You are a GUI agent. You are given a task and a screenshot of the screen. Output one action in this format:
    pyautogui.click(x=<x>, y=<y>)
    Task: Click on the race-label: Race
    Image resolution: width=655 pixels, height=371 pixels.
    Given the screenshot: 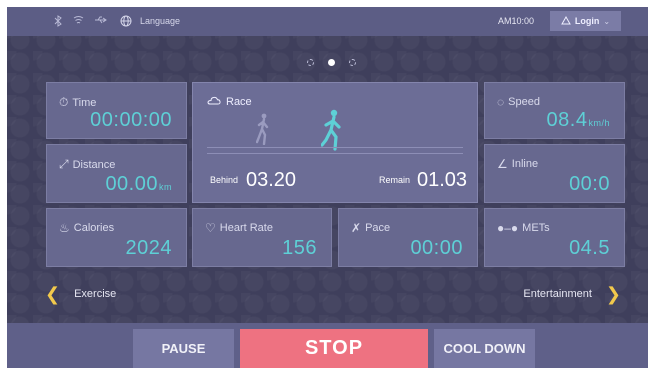 What is the action you would take?
    pyautogui.click(x=239, y=102)
    